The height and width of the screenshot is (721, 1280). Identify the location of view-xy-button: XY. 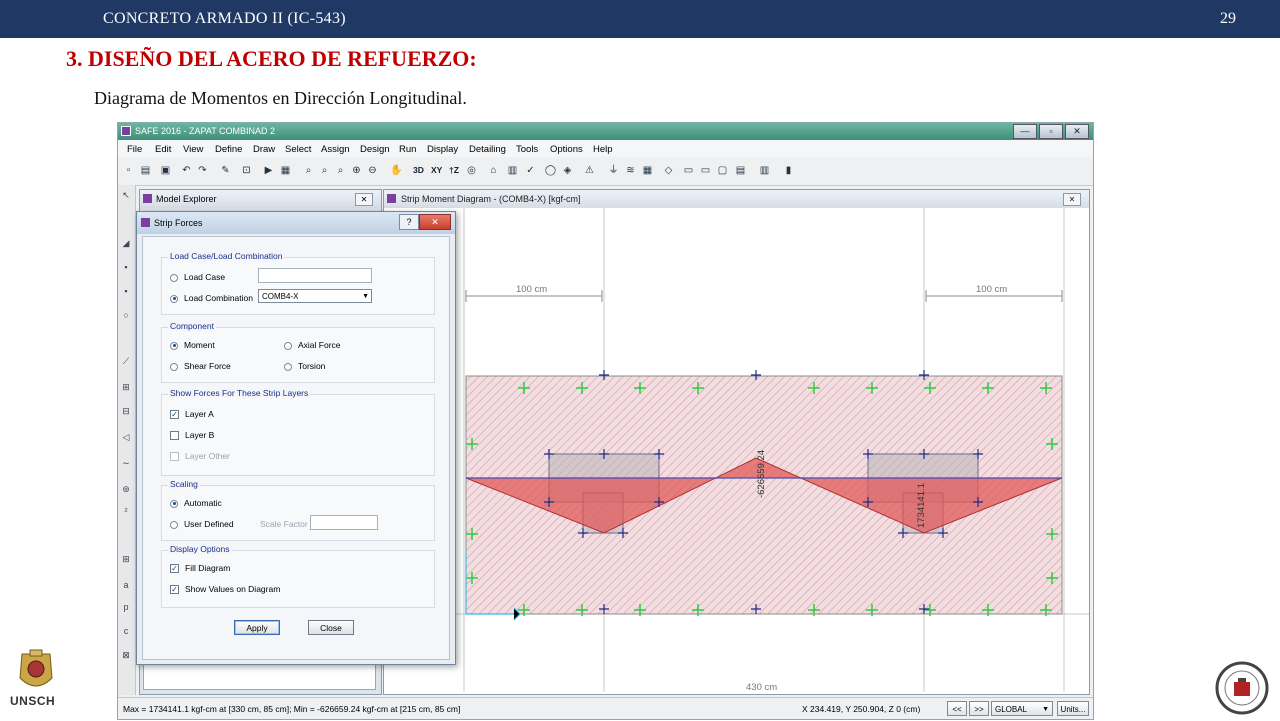
(436, 170).